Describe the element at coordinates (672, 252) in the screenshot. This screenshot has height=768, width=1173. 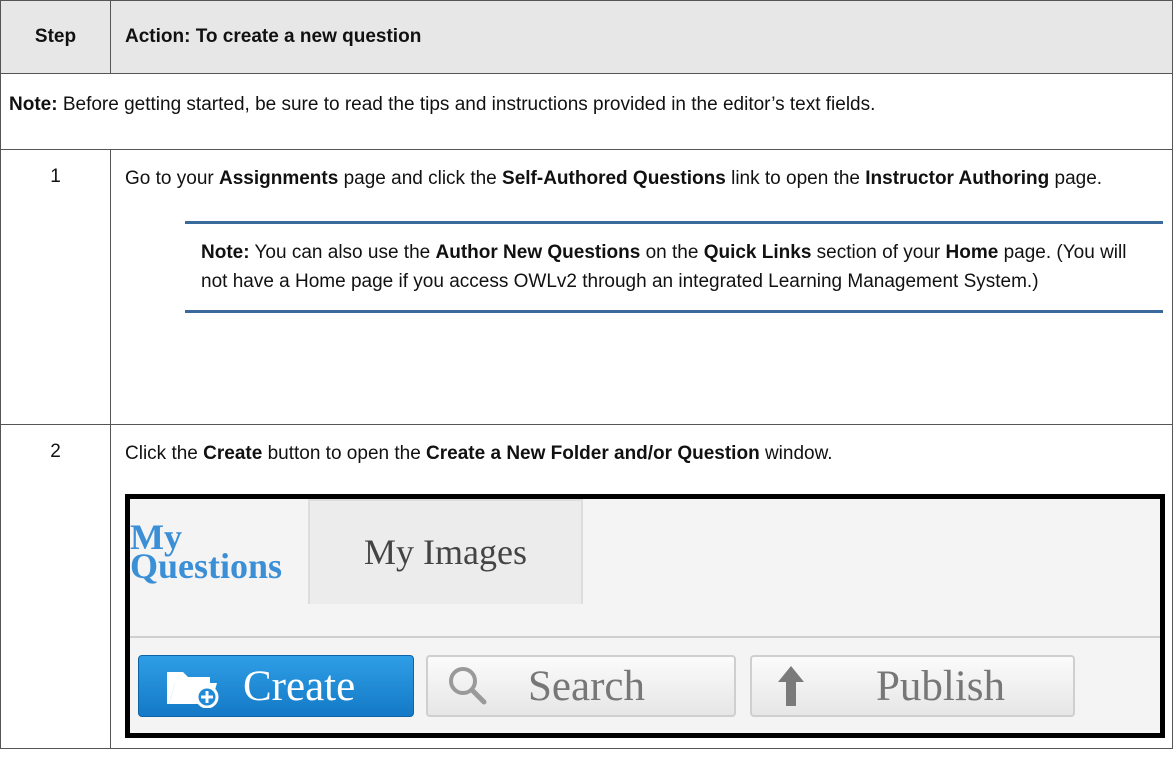
I see `text-span: on the` at that location.